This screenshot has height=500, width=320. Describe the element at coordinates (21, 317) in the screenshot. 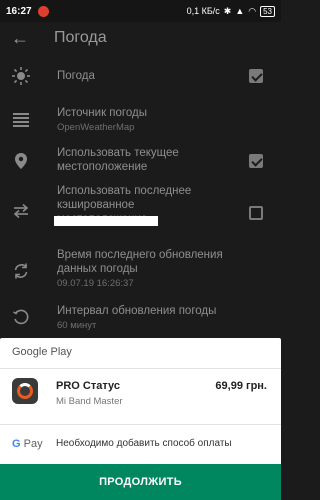

I see `history-icon` at that location.